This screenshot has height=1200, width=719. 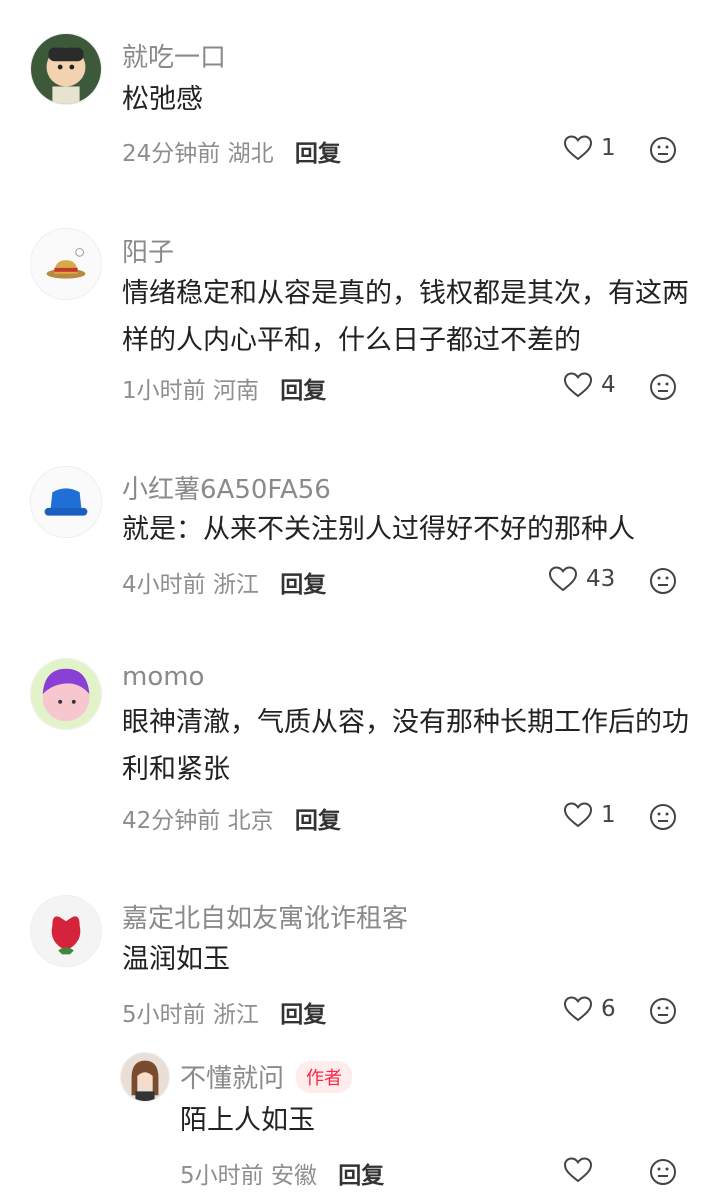 What do you see at coordinates (361, 1176) in the screenshot?
I see `reply-button: 回复` at bounding box center [361, 1176].